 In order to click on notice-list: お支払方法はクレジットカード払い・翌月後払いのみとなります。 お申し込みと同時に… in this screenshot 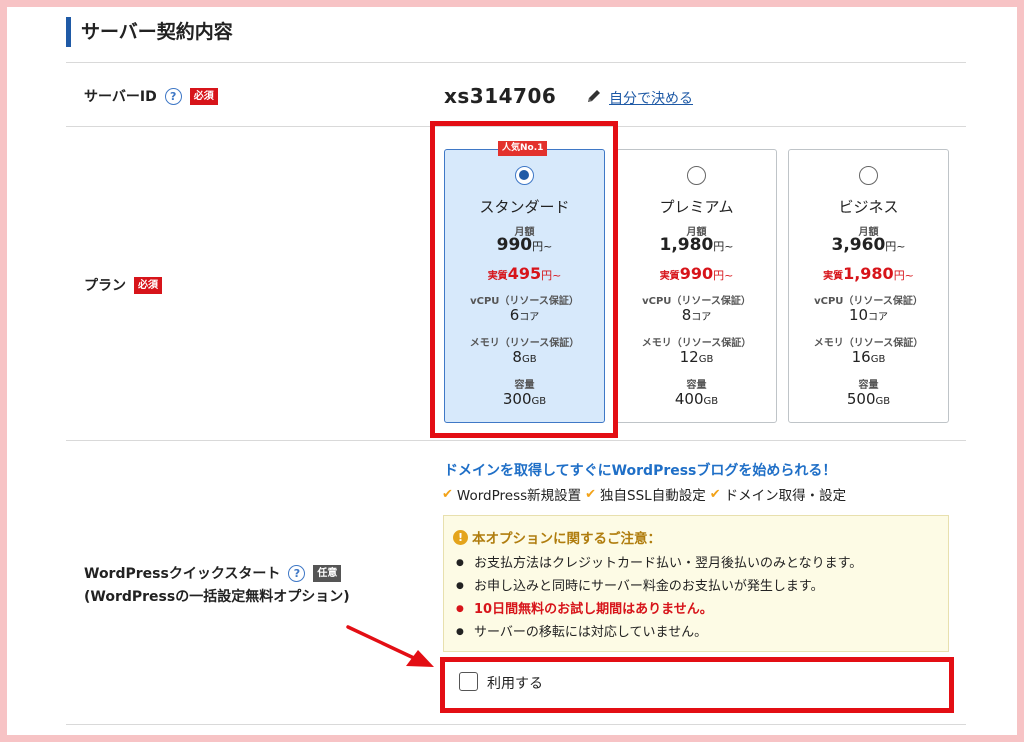, I will do `click(658, 598)`.